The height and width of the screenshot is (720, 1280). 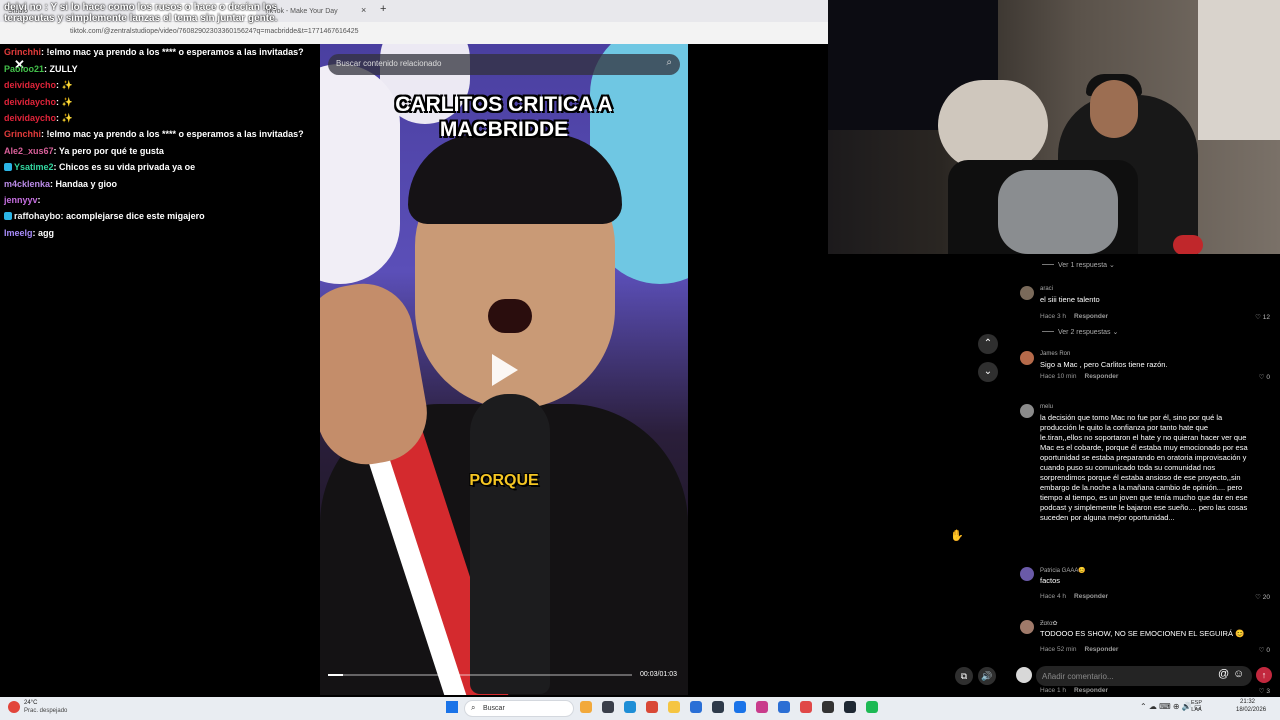 What do you see at coordinates (1079, 376) in the screenshot?
I see `comment-meta: Hace 10 min Responder` at bounding box center [1079, 376].